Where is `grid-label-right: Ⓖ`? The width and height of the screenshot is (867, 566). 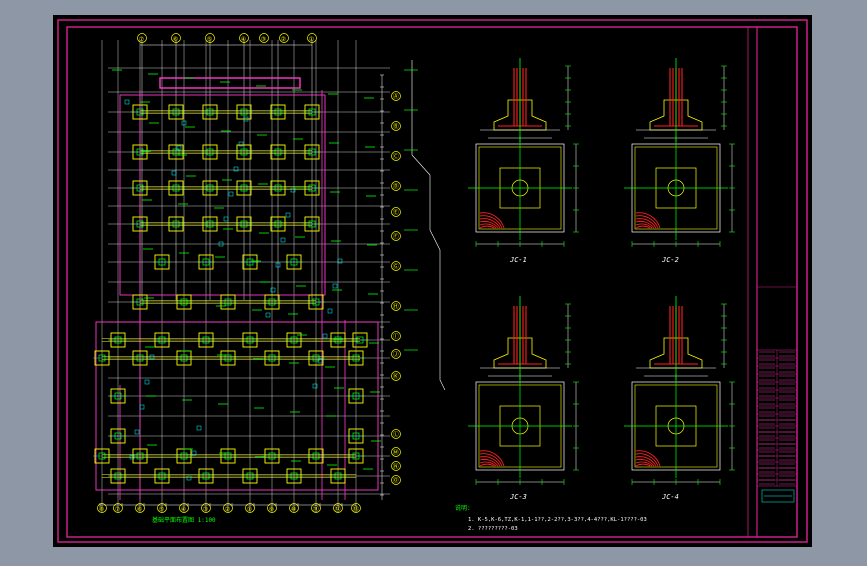 grid-label-right: Ⓖ is located at coordinates (396, 267).